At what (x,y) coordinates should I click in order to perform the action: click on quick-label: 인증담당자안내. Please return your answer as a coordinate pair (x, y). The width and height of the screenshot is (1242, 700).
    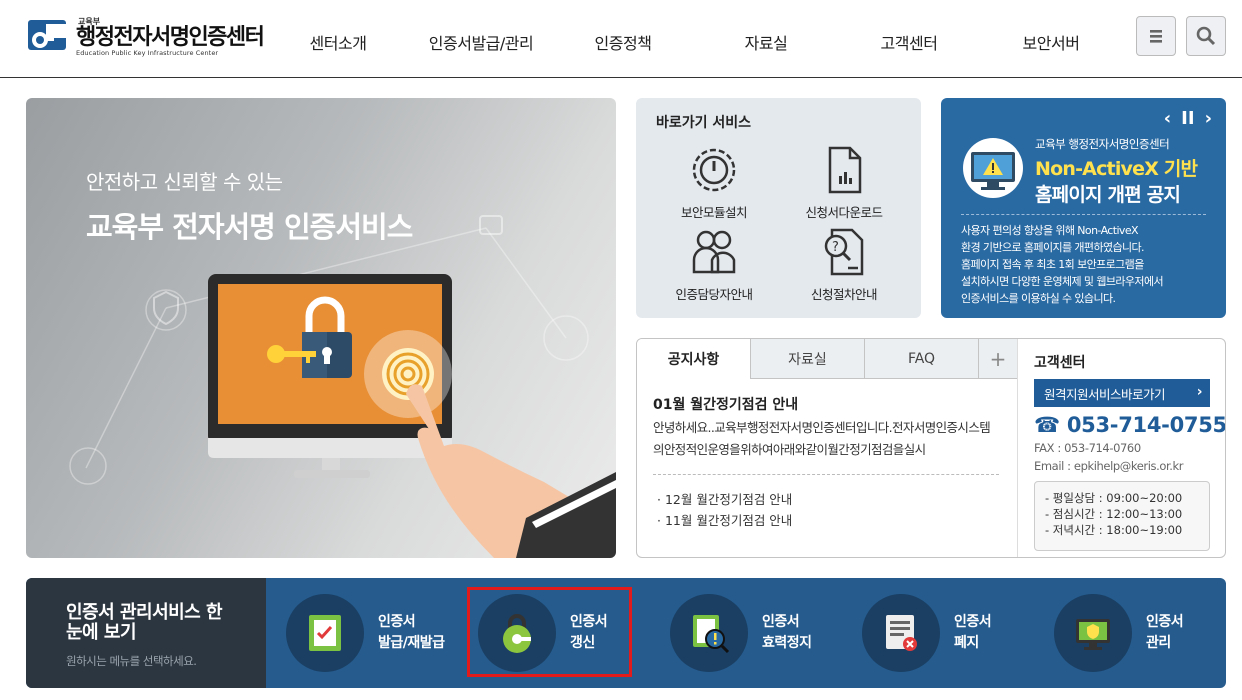
    Looking at the image, I should click on (714, 294).